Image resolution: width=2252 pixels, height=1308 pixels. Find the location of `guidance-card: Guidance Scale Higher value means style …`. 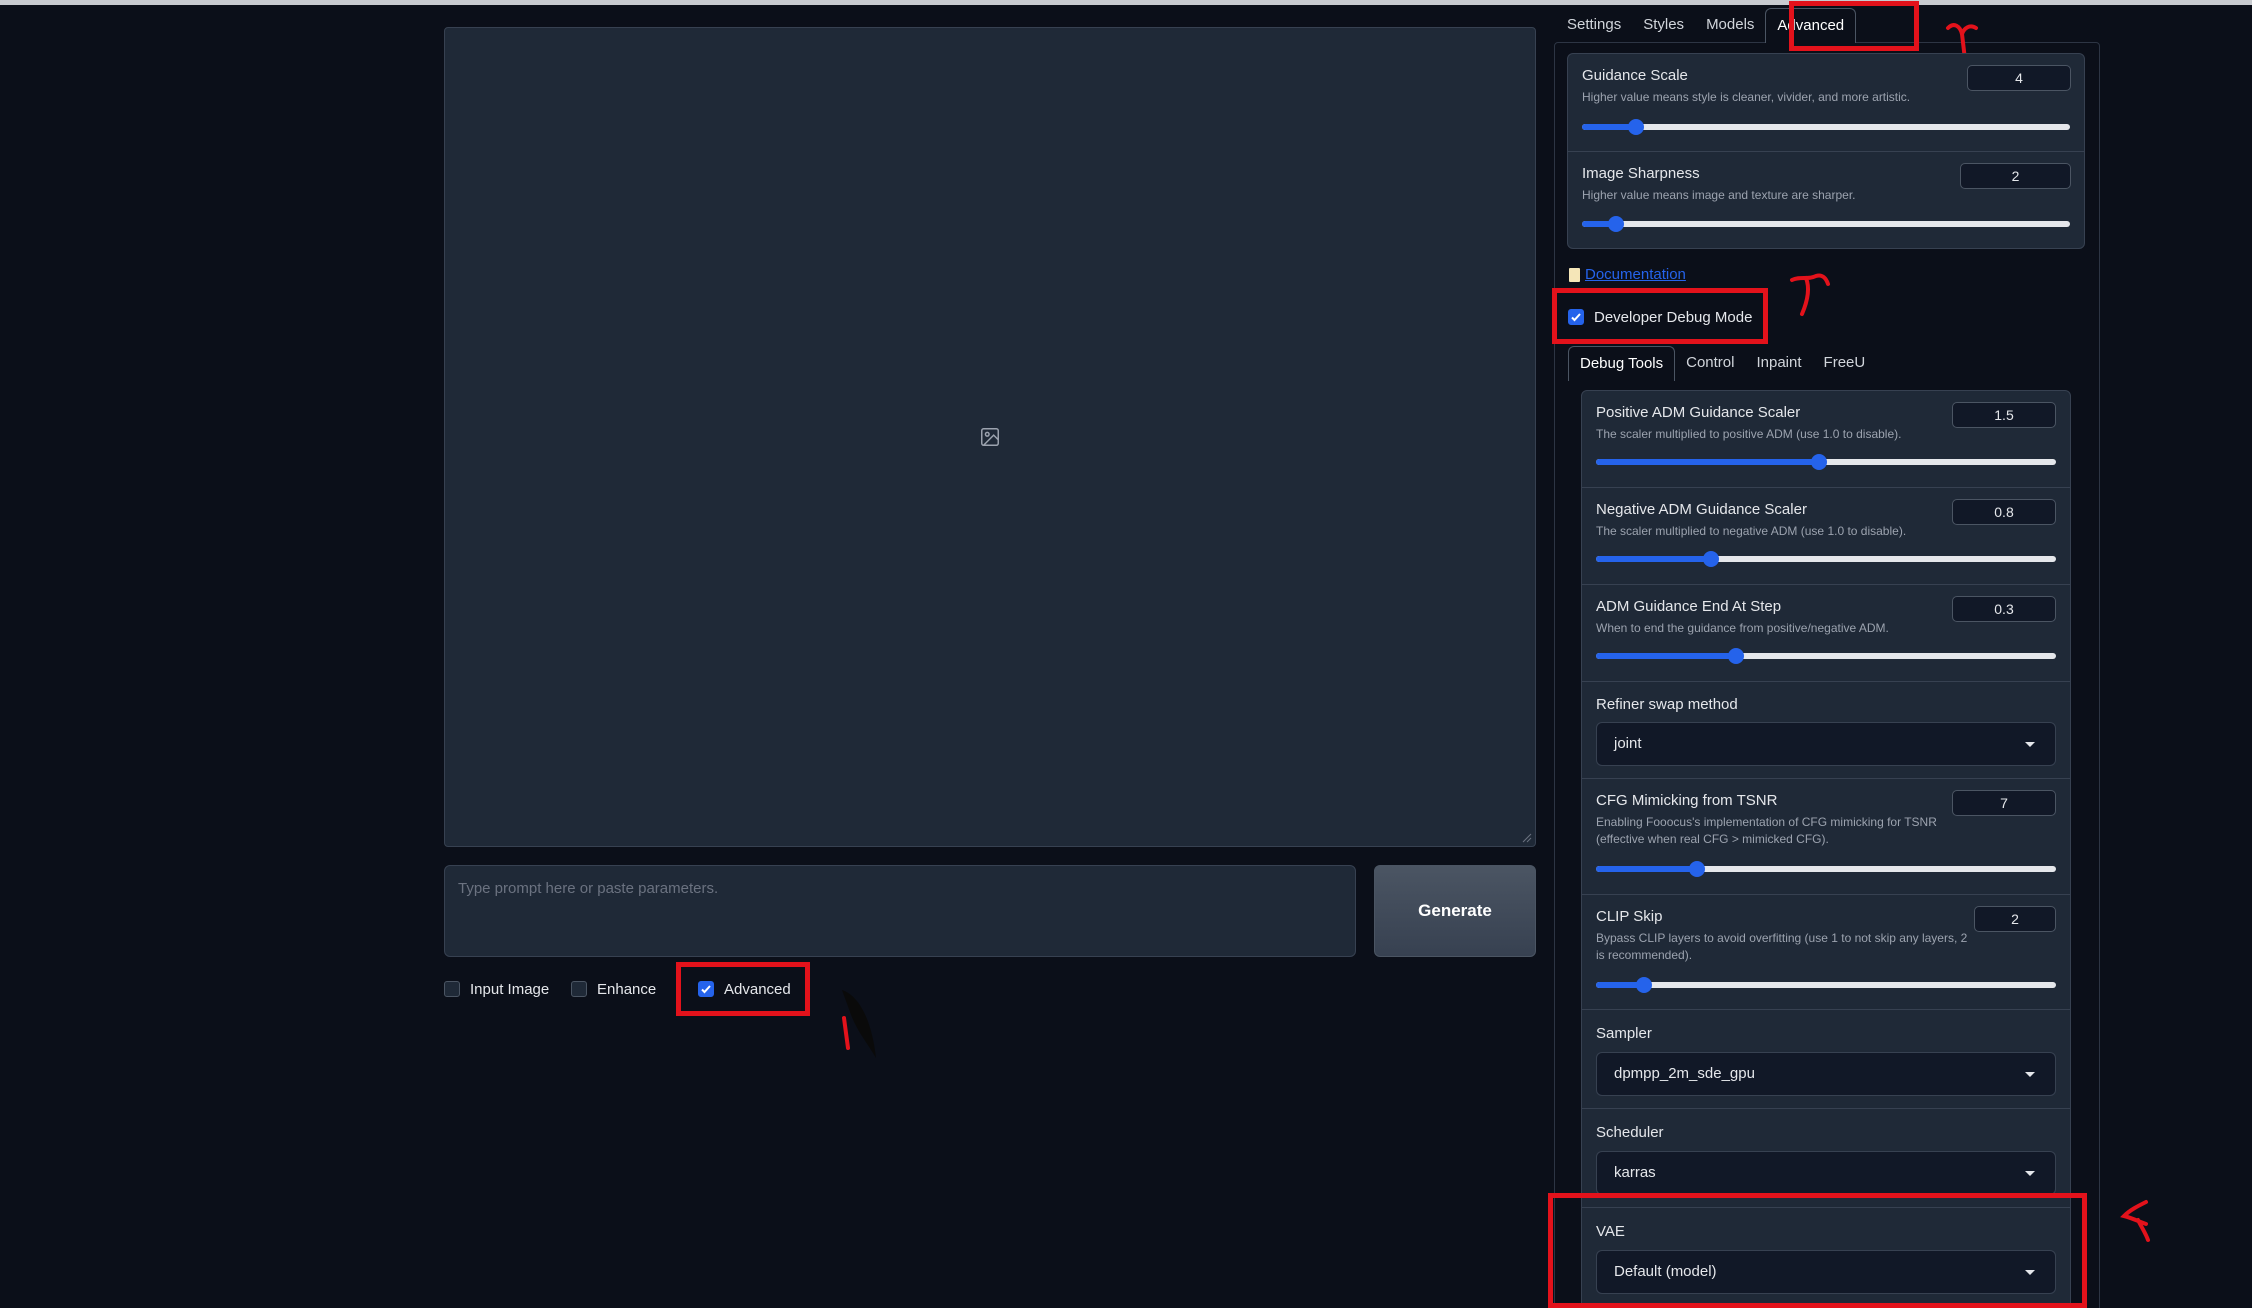

guidance-card: Guidance Scale Higher value means style … is located at coordinates (1826, 151).